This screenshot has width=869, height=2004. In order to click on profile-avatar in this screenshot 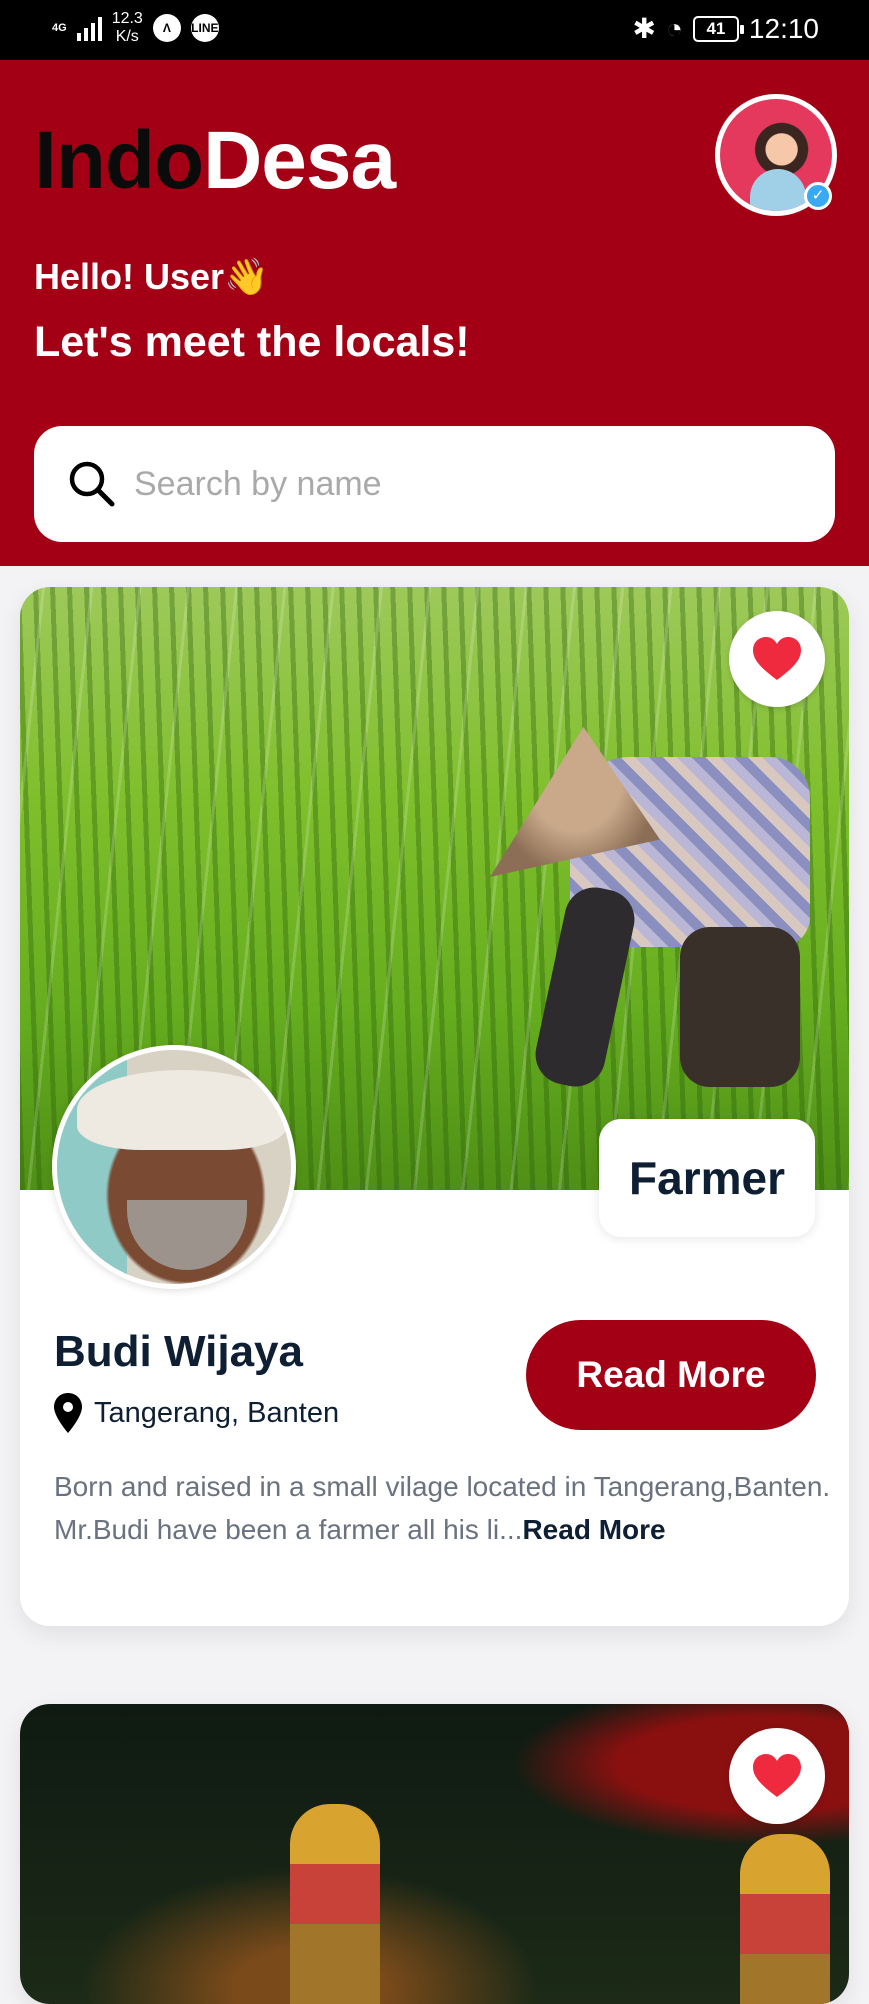, I will do `click(174, 1167)`.